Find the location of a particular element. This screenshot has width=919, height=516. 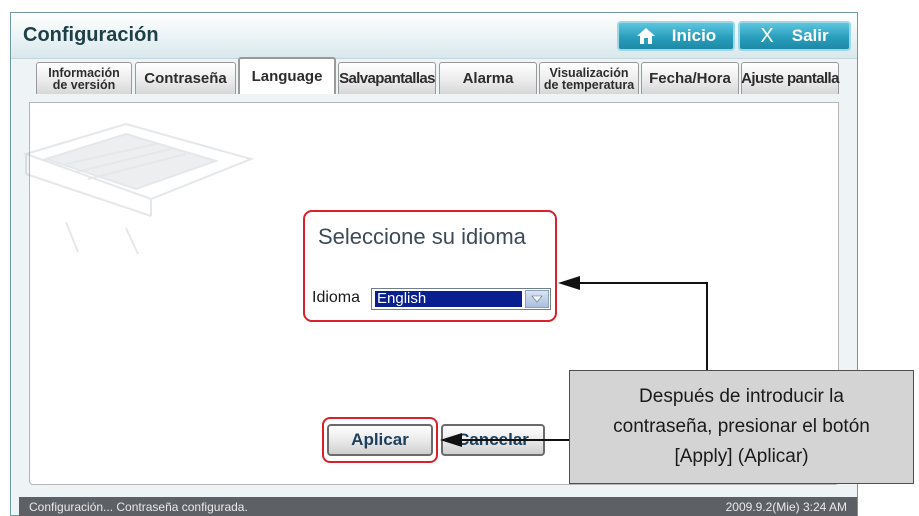

callout-line: contraseña, presionar el botón is located at coordinates (741, 426).